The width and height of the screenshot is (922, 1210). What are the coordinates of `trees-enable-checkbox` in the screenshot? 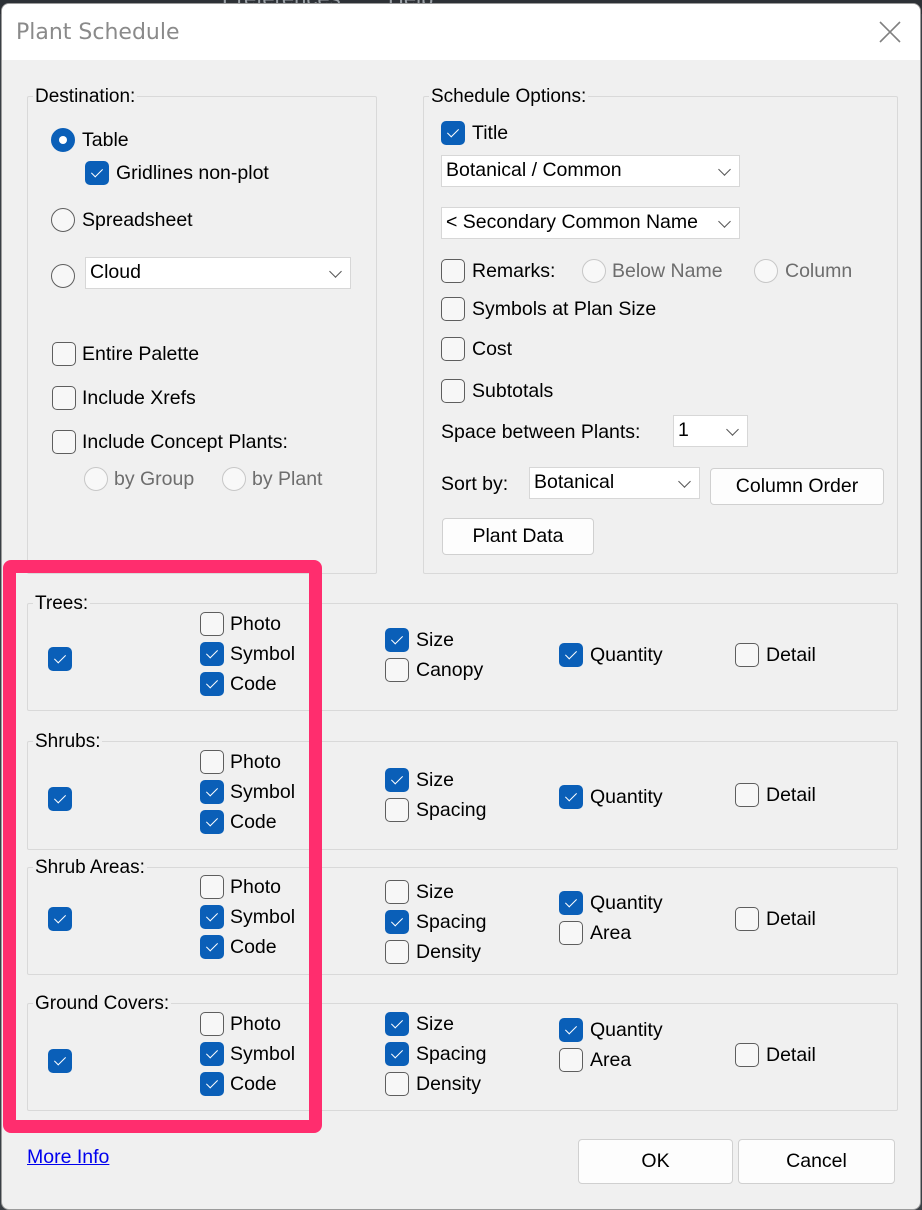 It's located at (60, 659).